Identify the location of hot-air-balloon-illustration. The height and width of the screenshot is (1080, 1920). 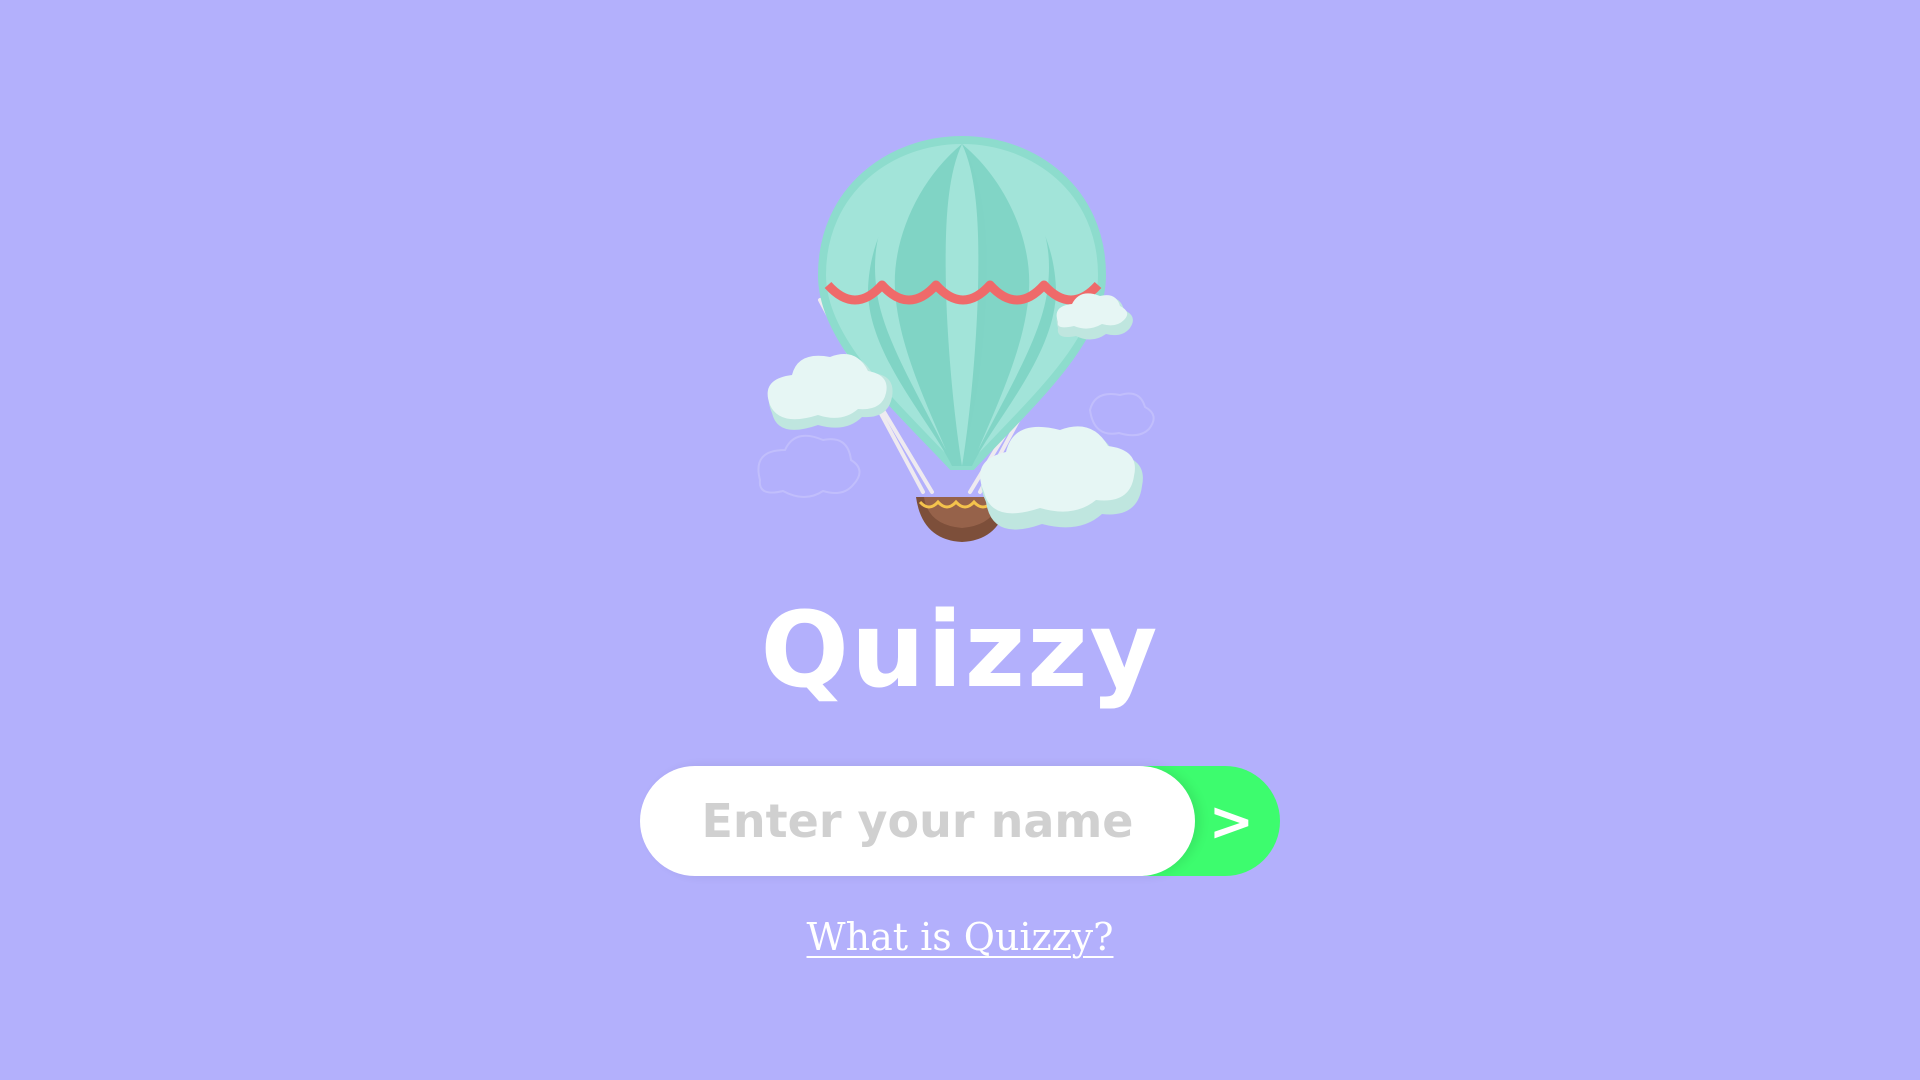
(956, 338).